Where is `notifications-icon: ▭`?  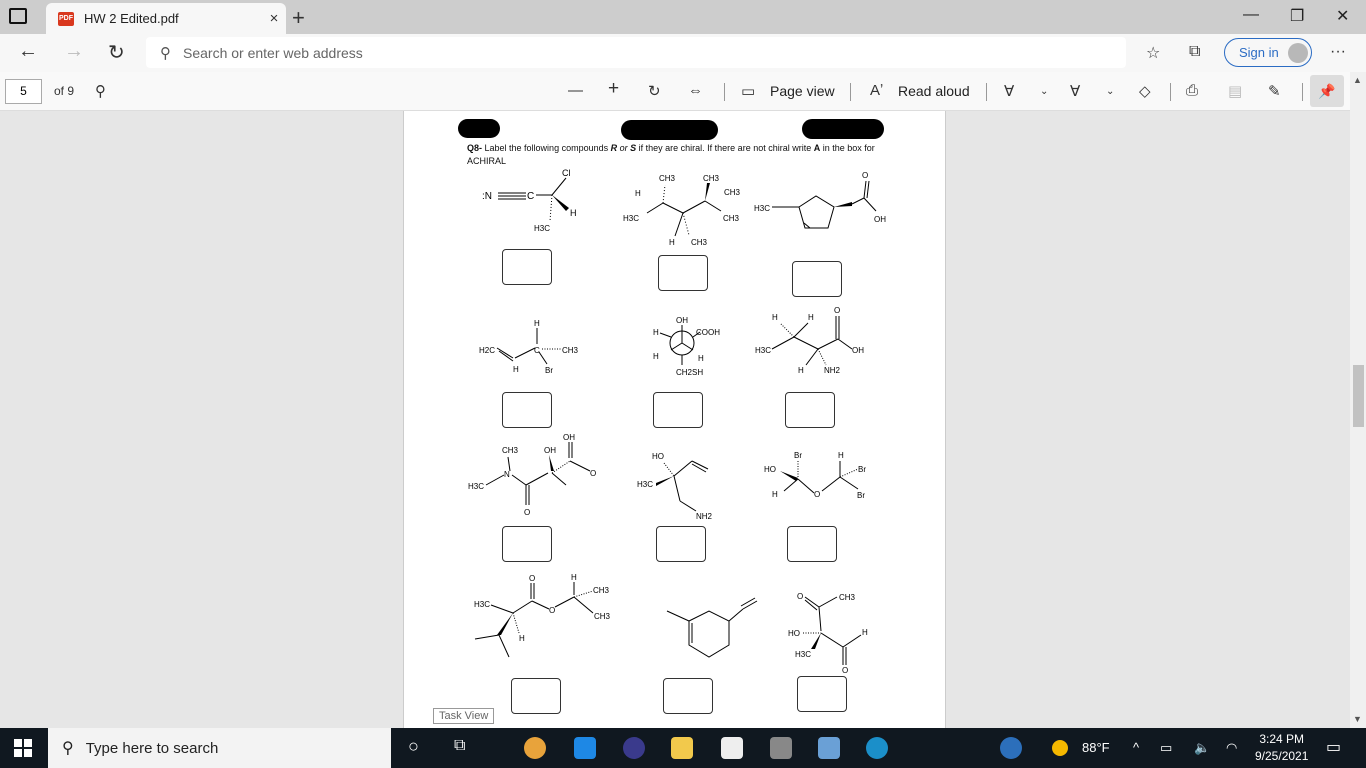
notifications-icon: ▭ is located at coordinates (1333, 747).